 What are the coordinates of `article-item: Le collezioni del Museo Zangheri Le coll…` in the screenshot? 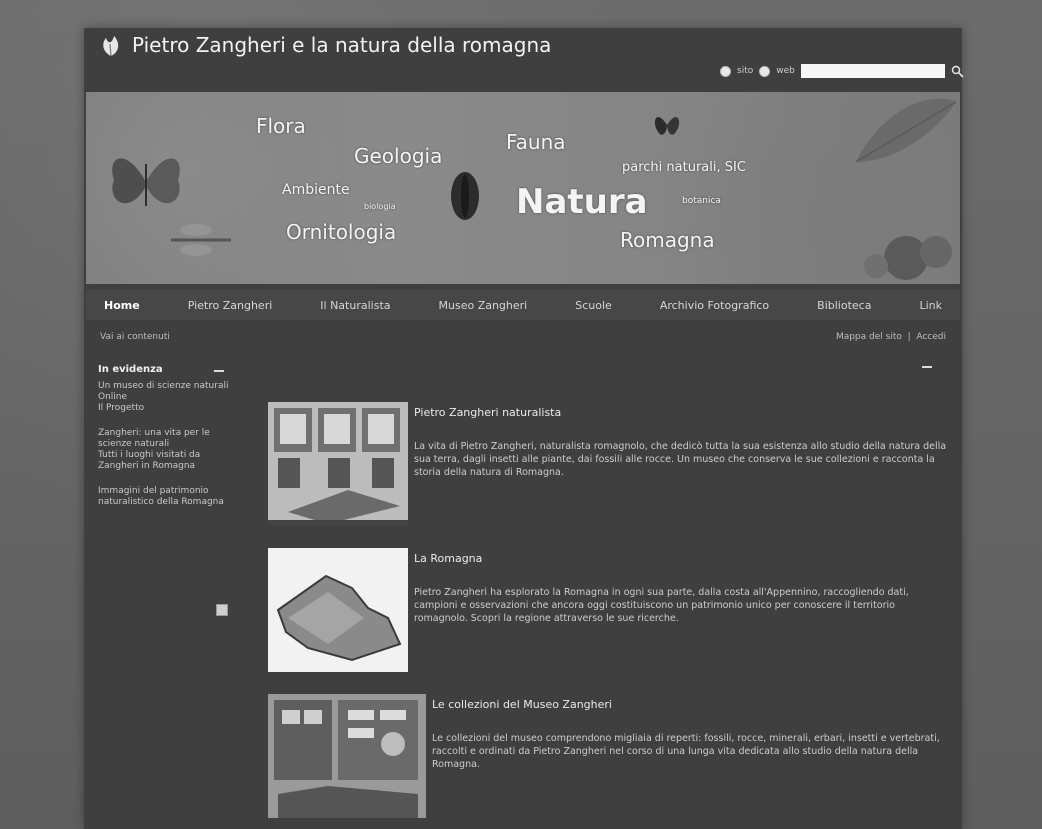 It's located at (608, 756).